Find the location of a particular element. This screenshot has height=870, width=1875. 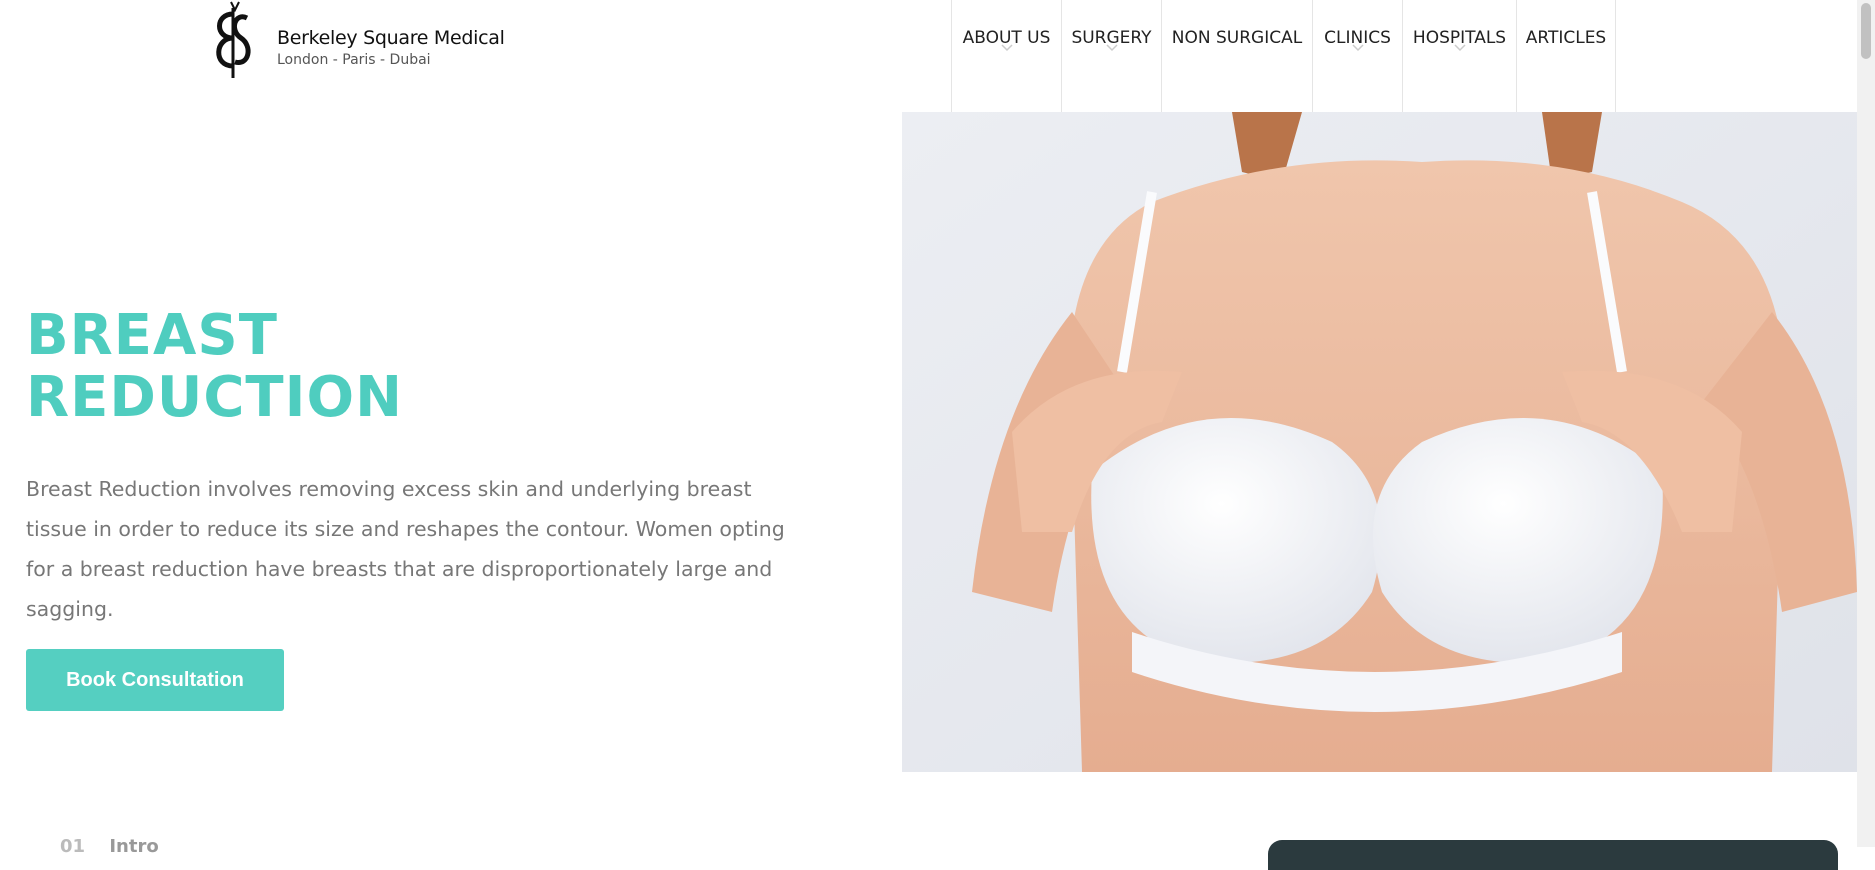

page-title: BREAST REDUCTION is located at coordinates (214, 367).